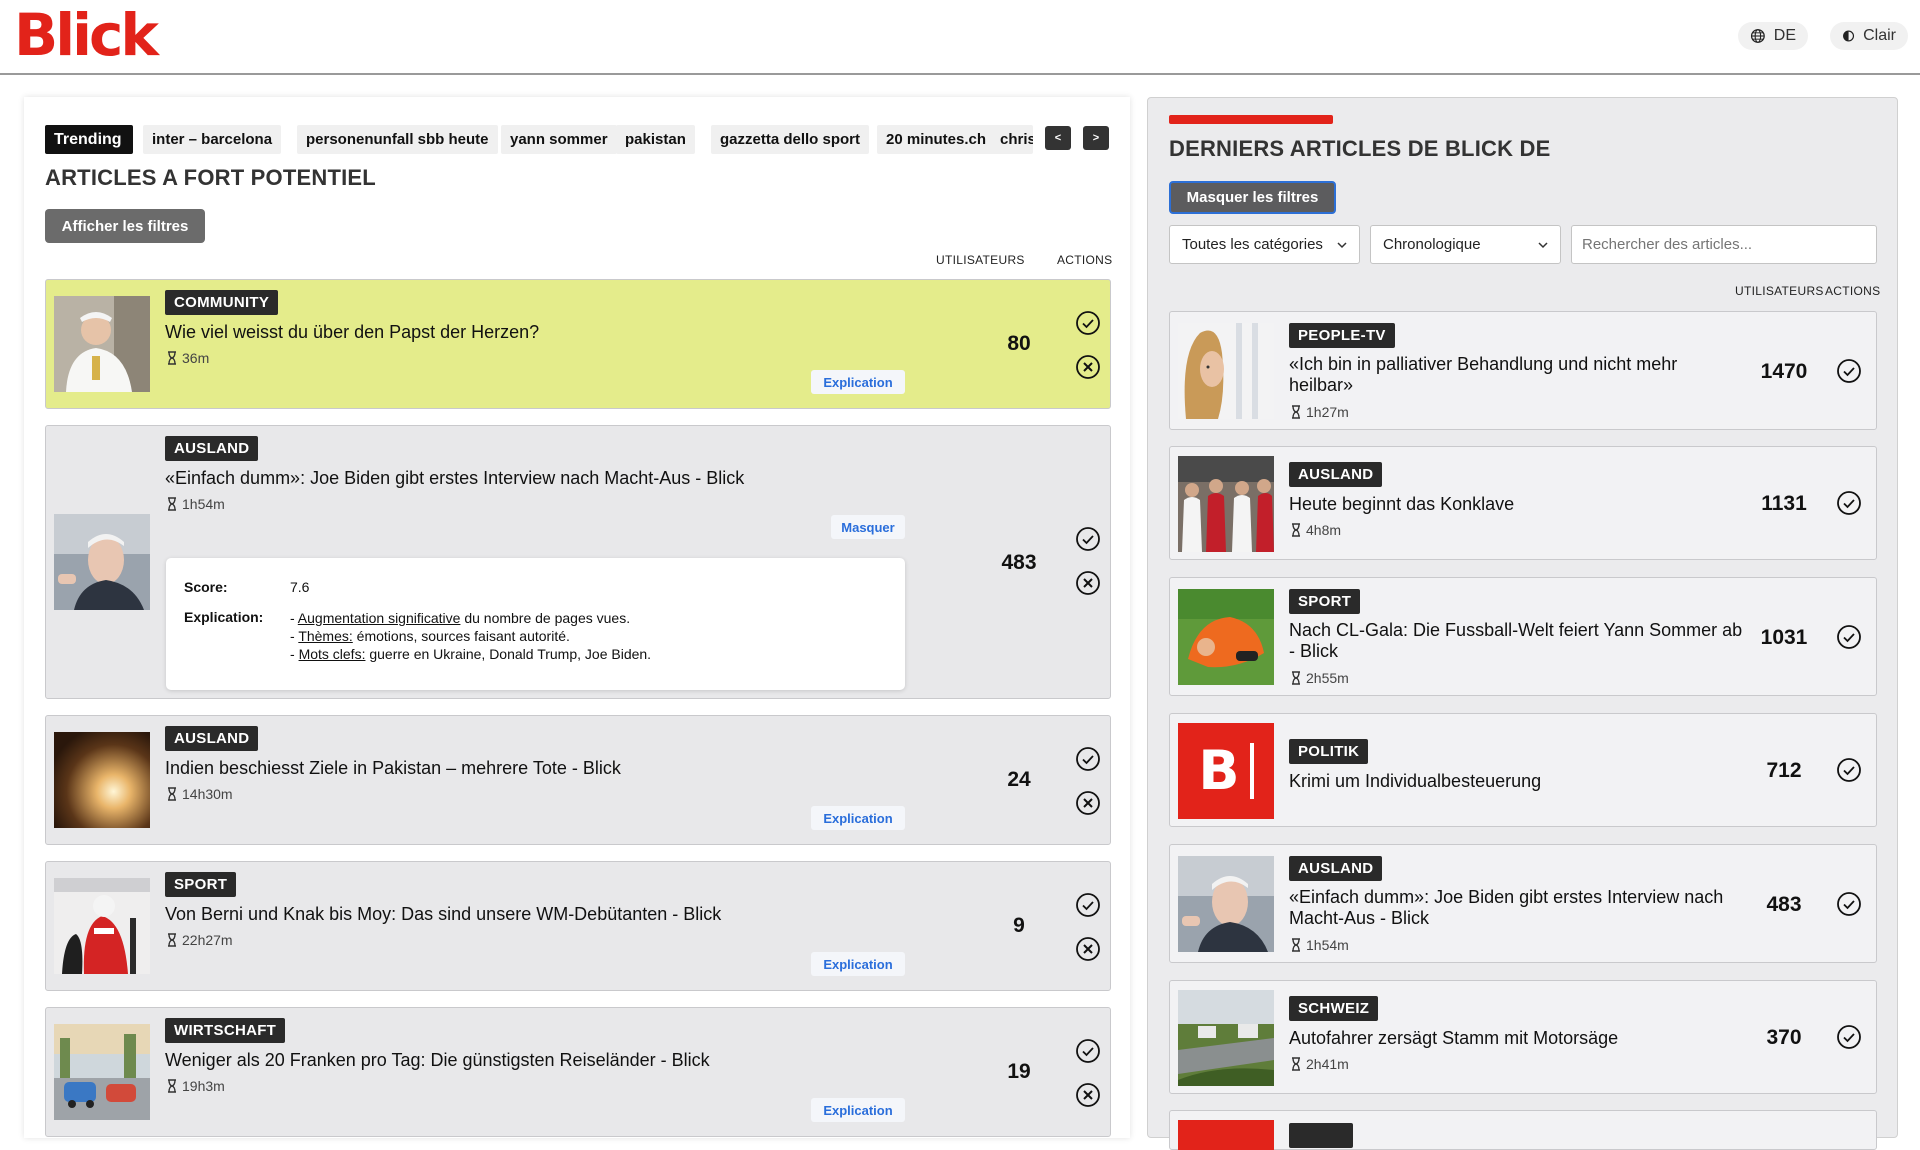 This screenshot has width=1920, height=1150. Describe the element at coordinates (86, 35) in the screenshot. I see `blick-logo: Blick` at that location.